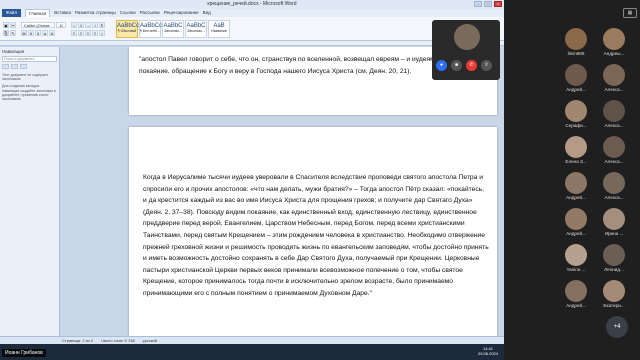 The width and height of the screenshot is (640, 360). What do you see at coordinates (102, 24) in the screenshot?
I see `pilcrow-icon: ¶` at bounding box center [102, 24].